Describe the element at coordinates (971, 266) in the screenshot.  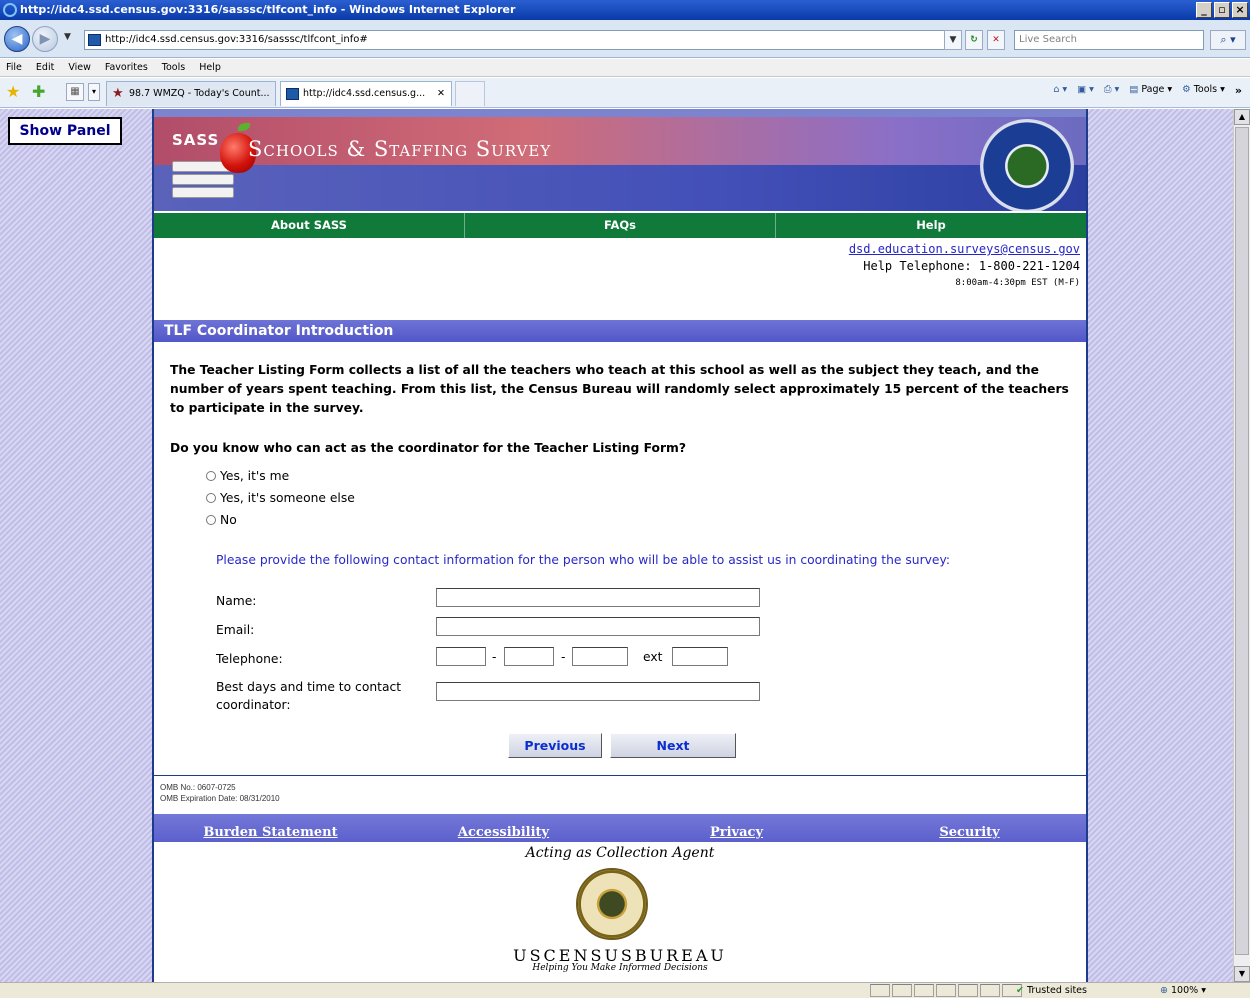
I see `help-telephone: Help Telephone: 1-800-221-1204` at that location.